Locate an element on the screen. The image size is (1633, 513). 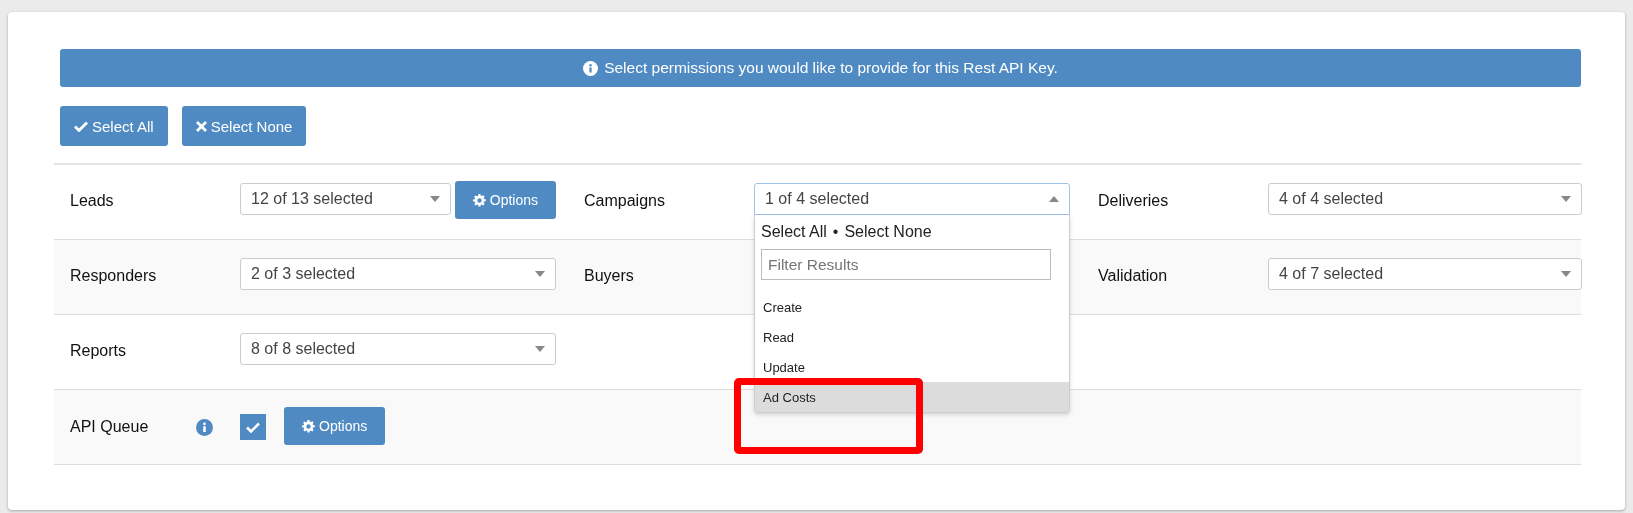
row-label: Buyers is located at coordinates (609, 276).